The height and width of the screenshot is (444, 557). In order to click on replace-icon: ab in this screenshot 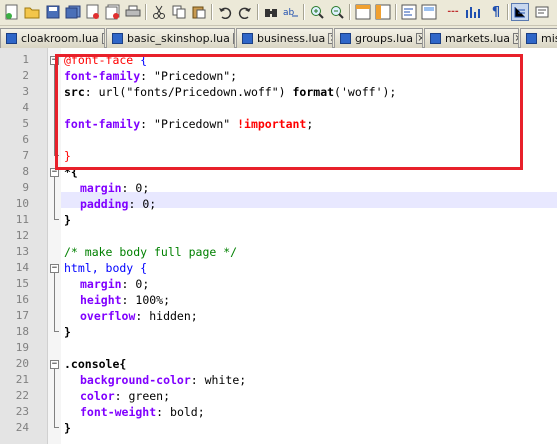, I will do `click(291, 12)`.